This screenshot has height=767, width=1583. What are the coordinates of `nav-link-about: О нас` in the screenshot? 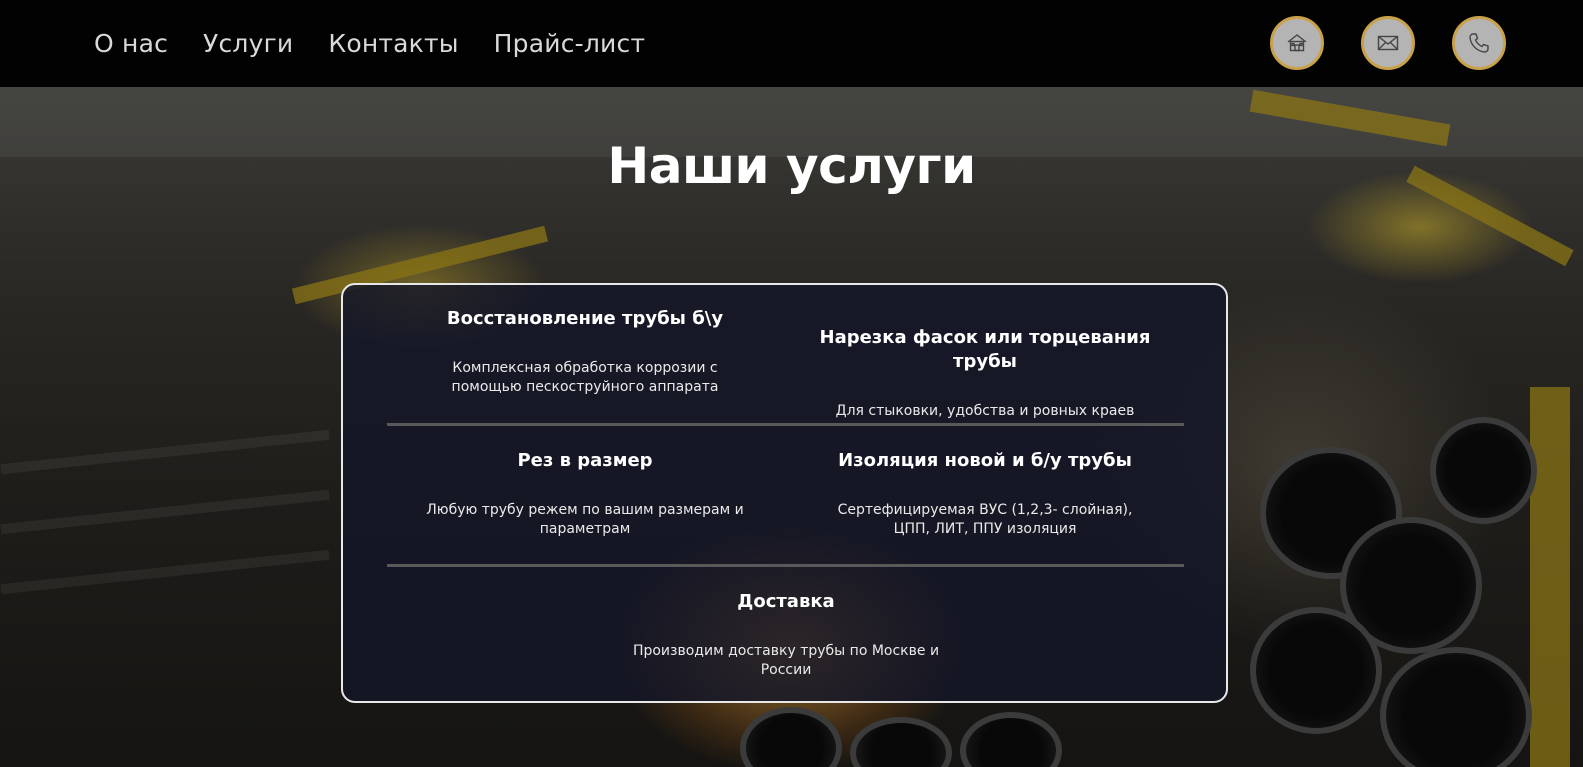 It's located at (131, 44).